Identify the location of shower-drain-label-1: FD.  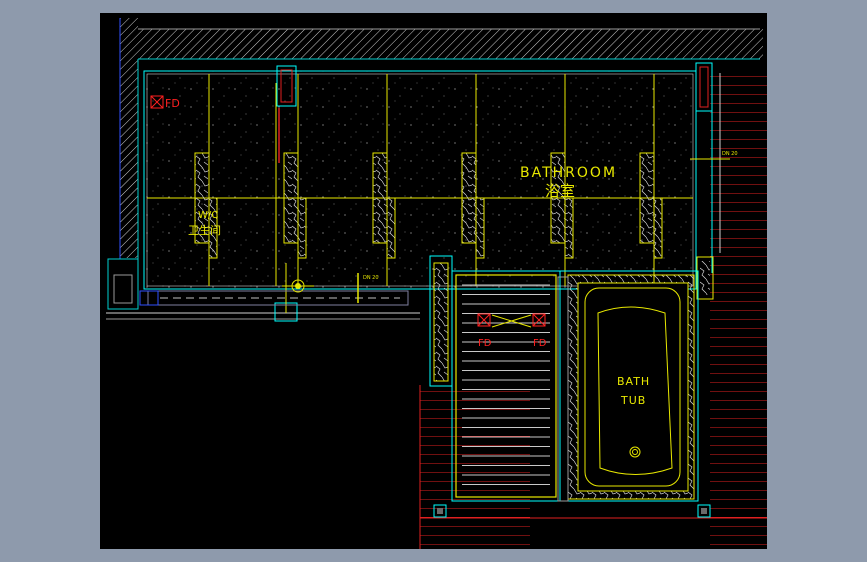
(485, 343).